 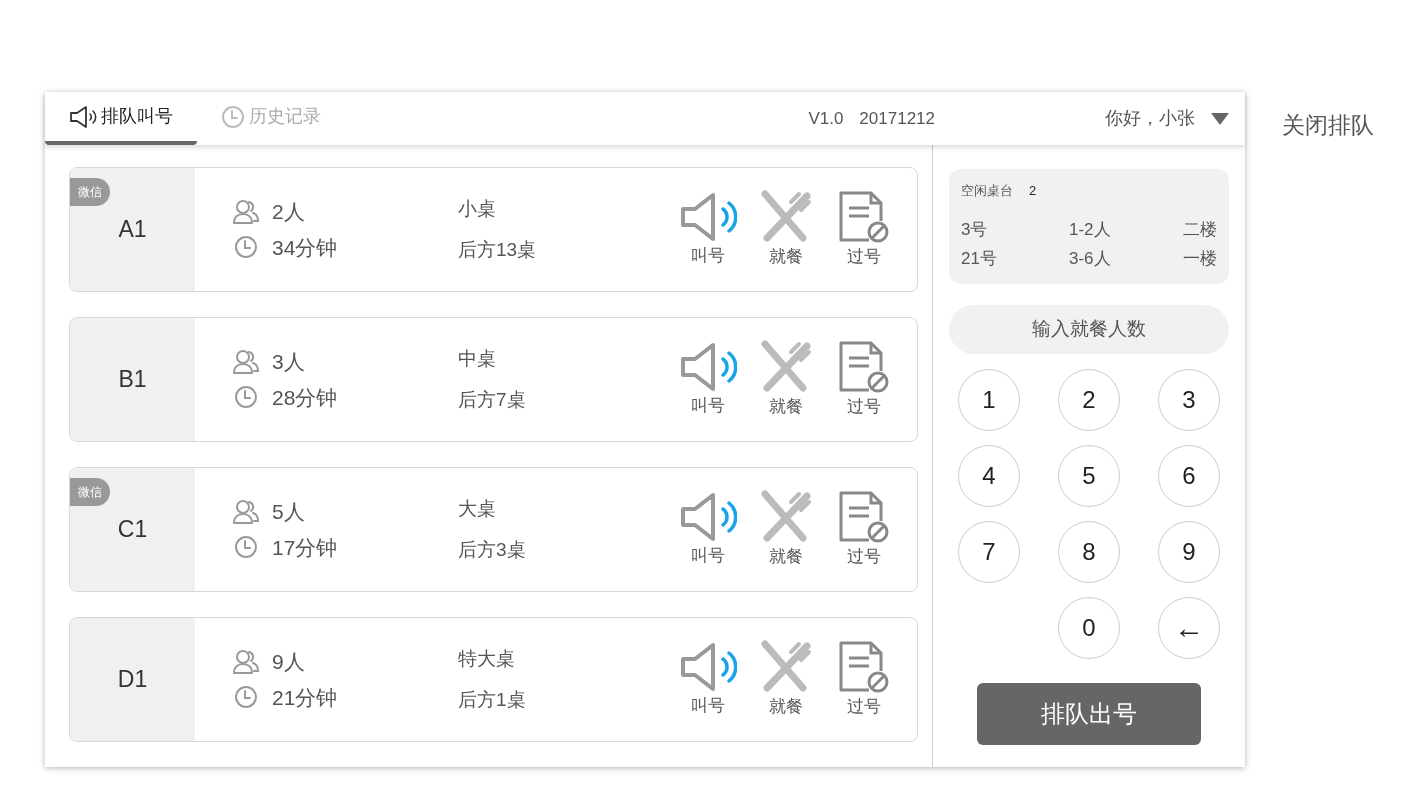 What do you see at coordinates (493, 679) in the screenshot?
I see `queue-card: D1 9人 21分钟 特大桌 后方1桌 叫号 就餐 过号` at bounding box center [493, 679].